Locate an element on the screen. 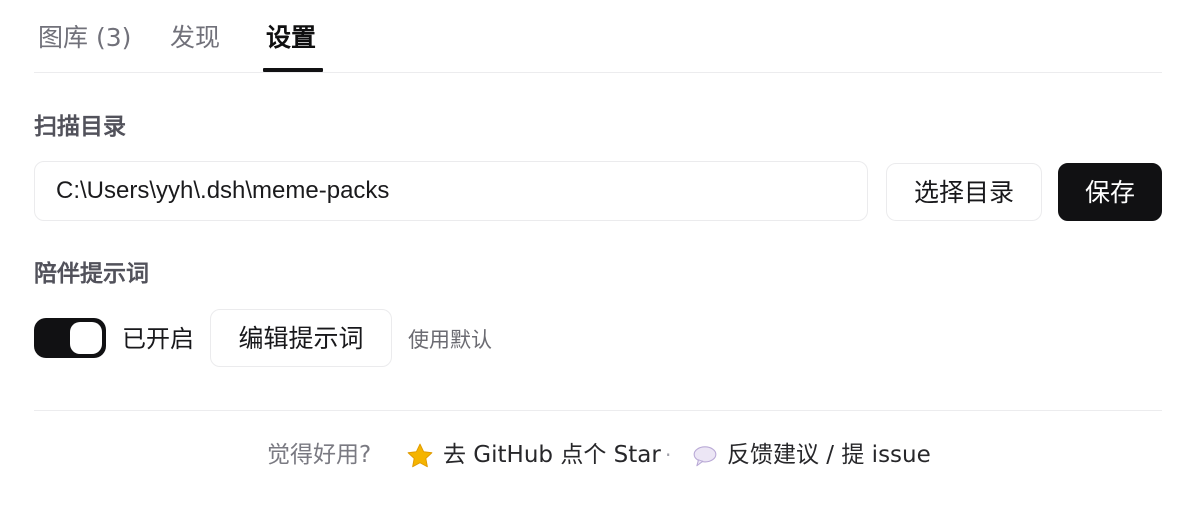  star-icon is located at coordinates (420, 455).